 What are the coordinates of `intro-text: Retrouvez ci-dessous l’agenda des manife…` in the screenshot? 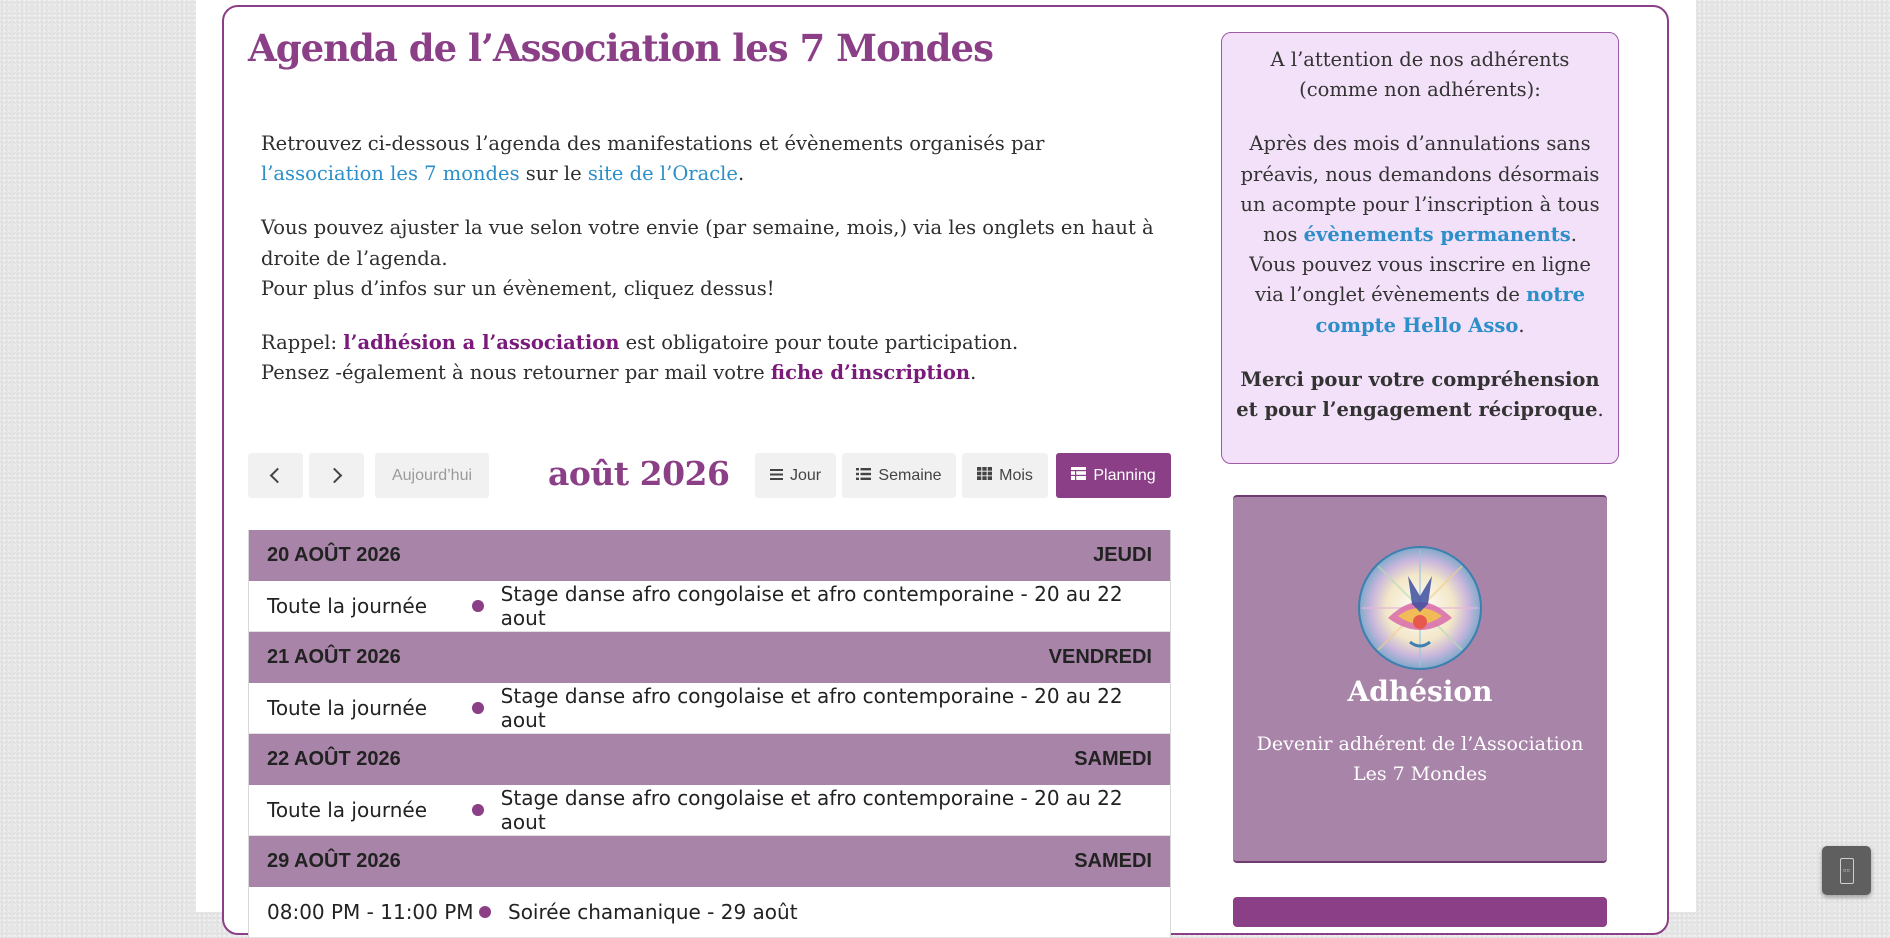 It's located at (711, 270).